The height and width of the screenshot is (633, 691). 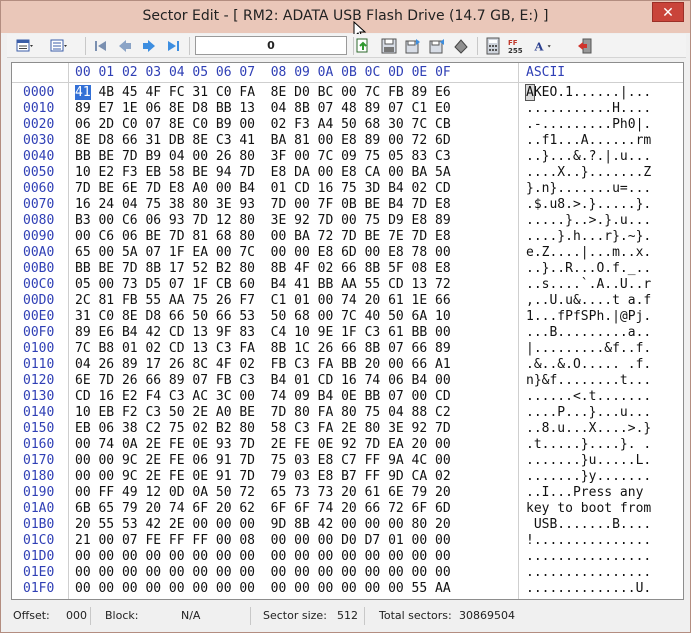 What do you see at coordinates (31, 615) in the screenshot?
I see `status-offset-label: Offset:` at bounding box center [31, 615].